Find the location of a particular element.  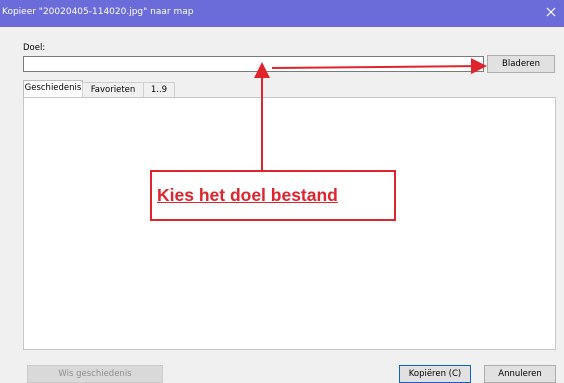

kopieren-button: Kopiëren (C) is located at coordinates (435, 374).